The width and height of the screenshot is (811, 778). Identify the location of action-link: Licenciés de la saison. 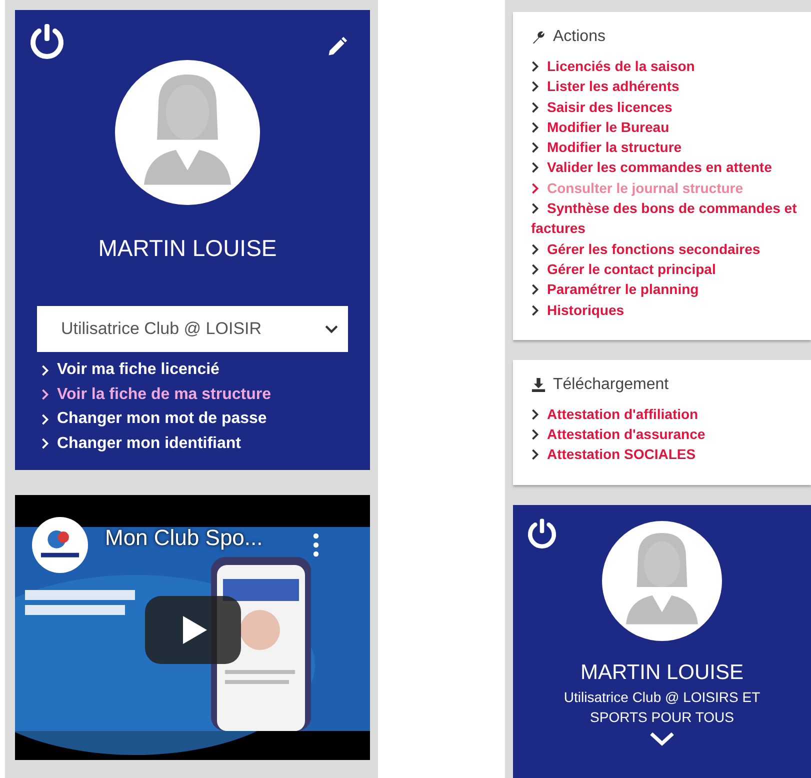
(666, 66).